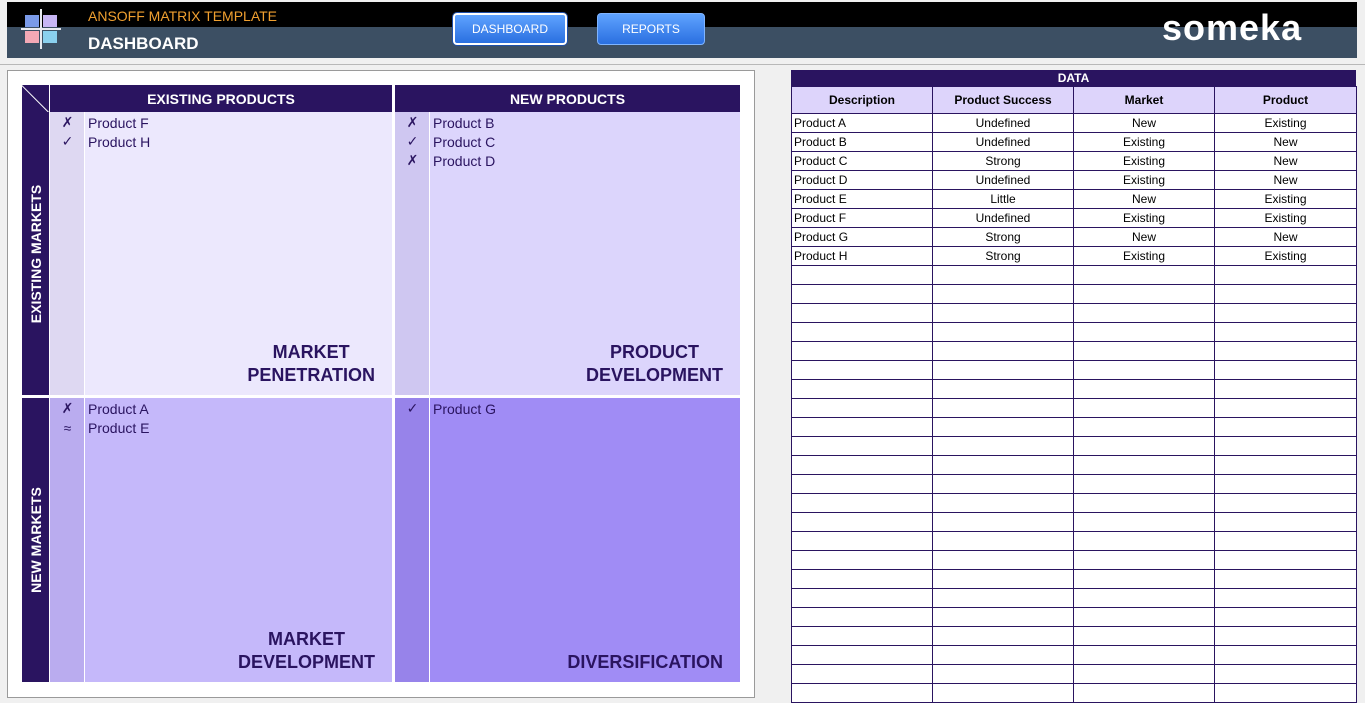 The image size is (1365, 703). Describe the element at coordinates (862, 100) in the screenshot. I see `column-header: Description` at that location.